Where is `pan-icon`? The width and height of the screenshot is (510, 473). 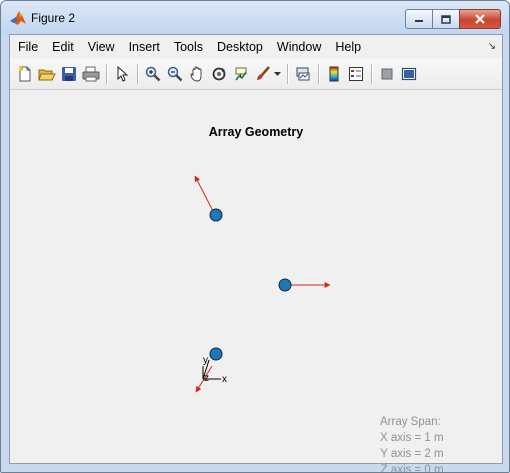
pan-icon is located at coordinates (196, 74).